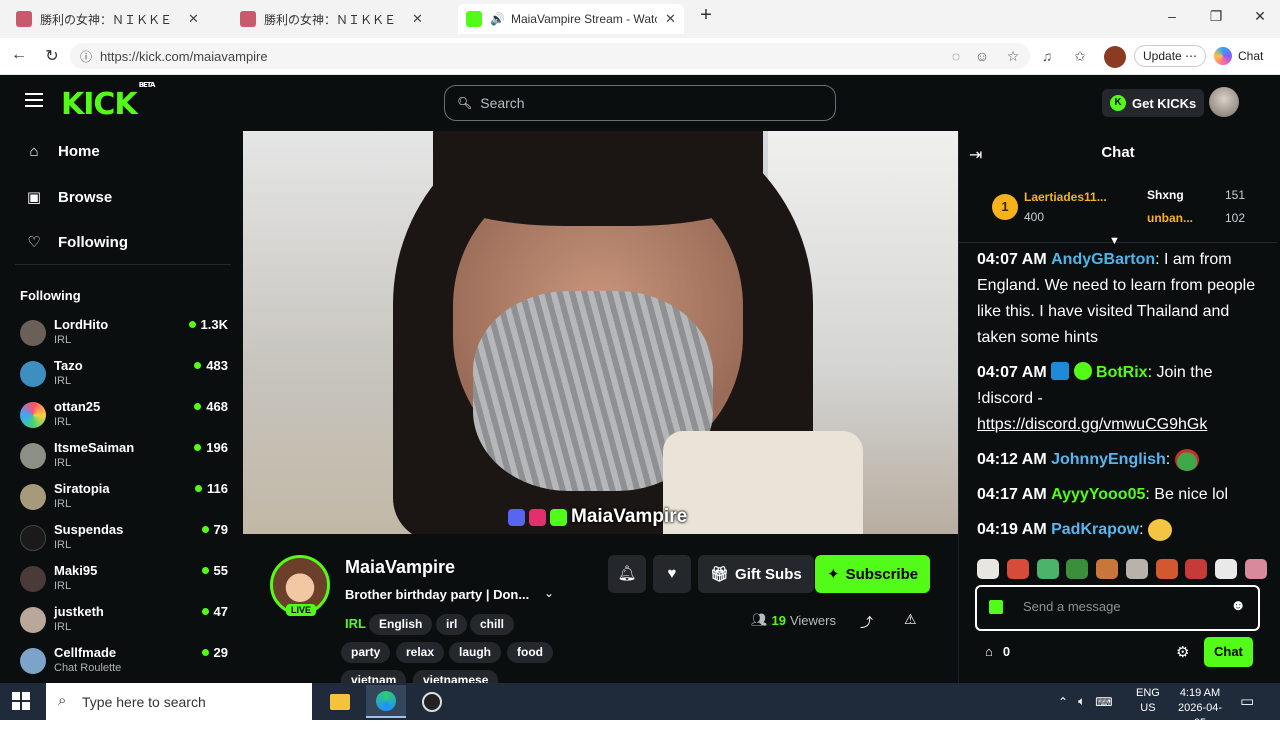  I want to click on discord-link: https://discord.gg/vmwuCG9hGk, so click(1092, 424).